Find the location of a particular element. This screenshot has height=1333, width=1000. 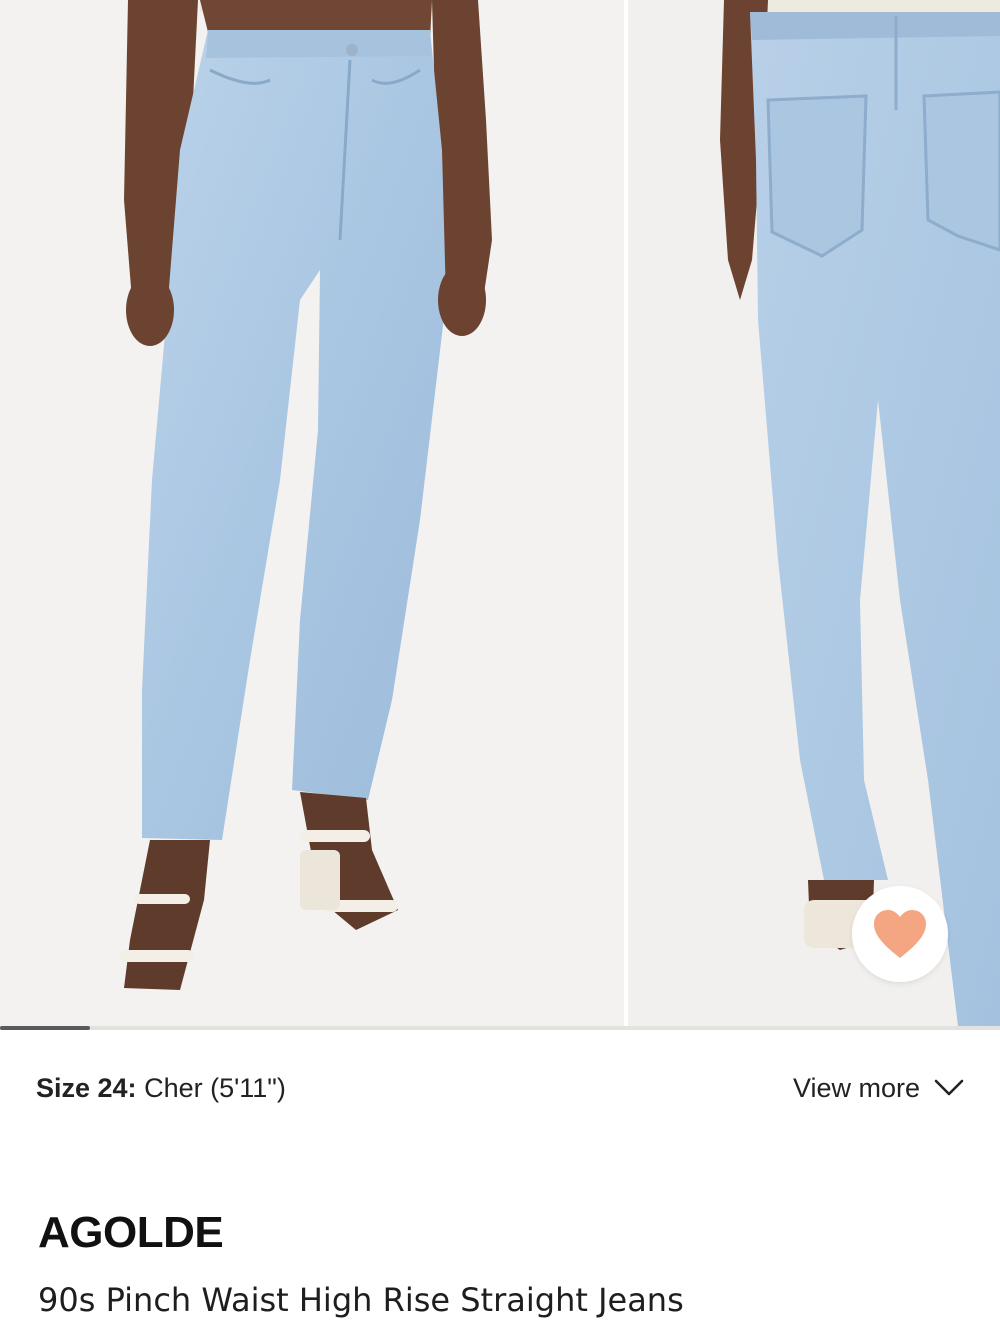

model-size-info: Size 24: Cher (5'11") is located at coordinates (161, 1088).